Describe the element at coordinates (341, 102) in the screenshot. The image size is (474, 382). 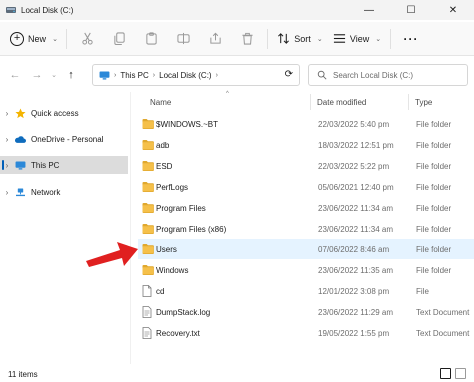
I see `column-header-date: Date modified` at that location.